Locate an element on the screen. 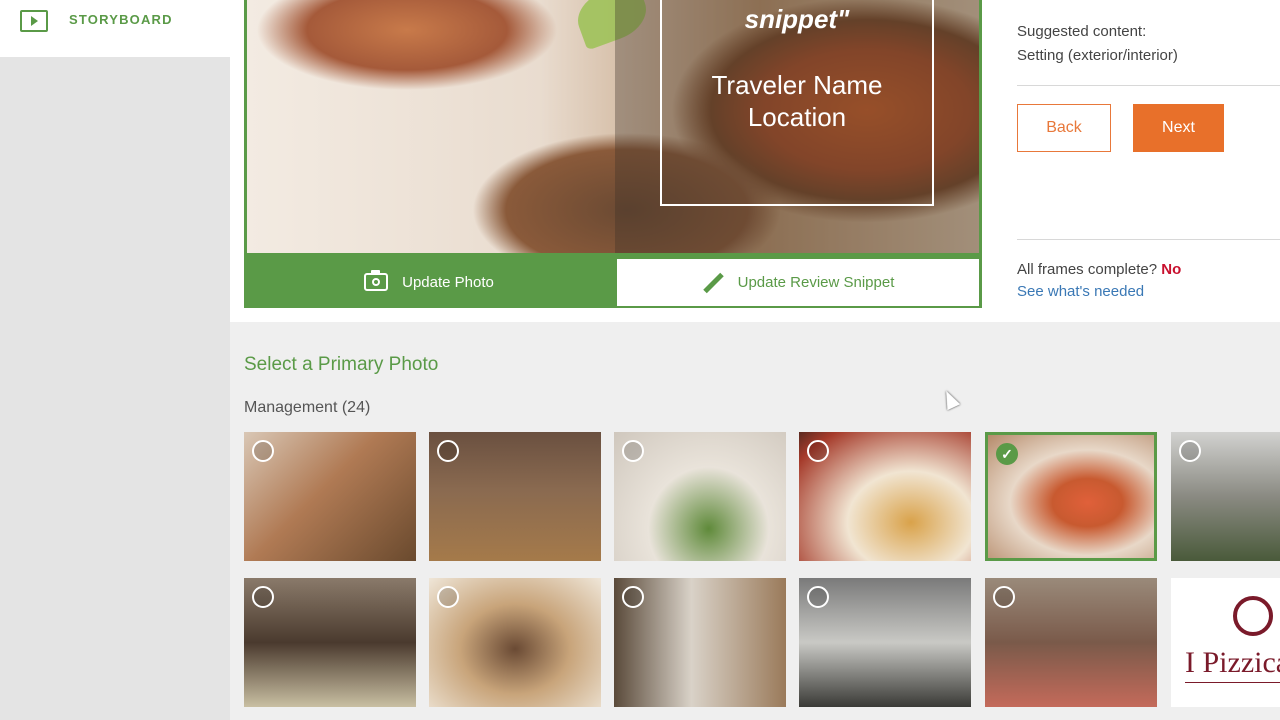  update-photo-button: Update Photo is located at coordinates (429, 282).